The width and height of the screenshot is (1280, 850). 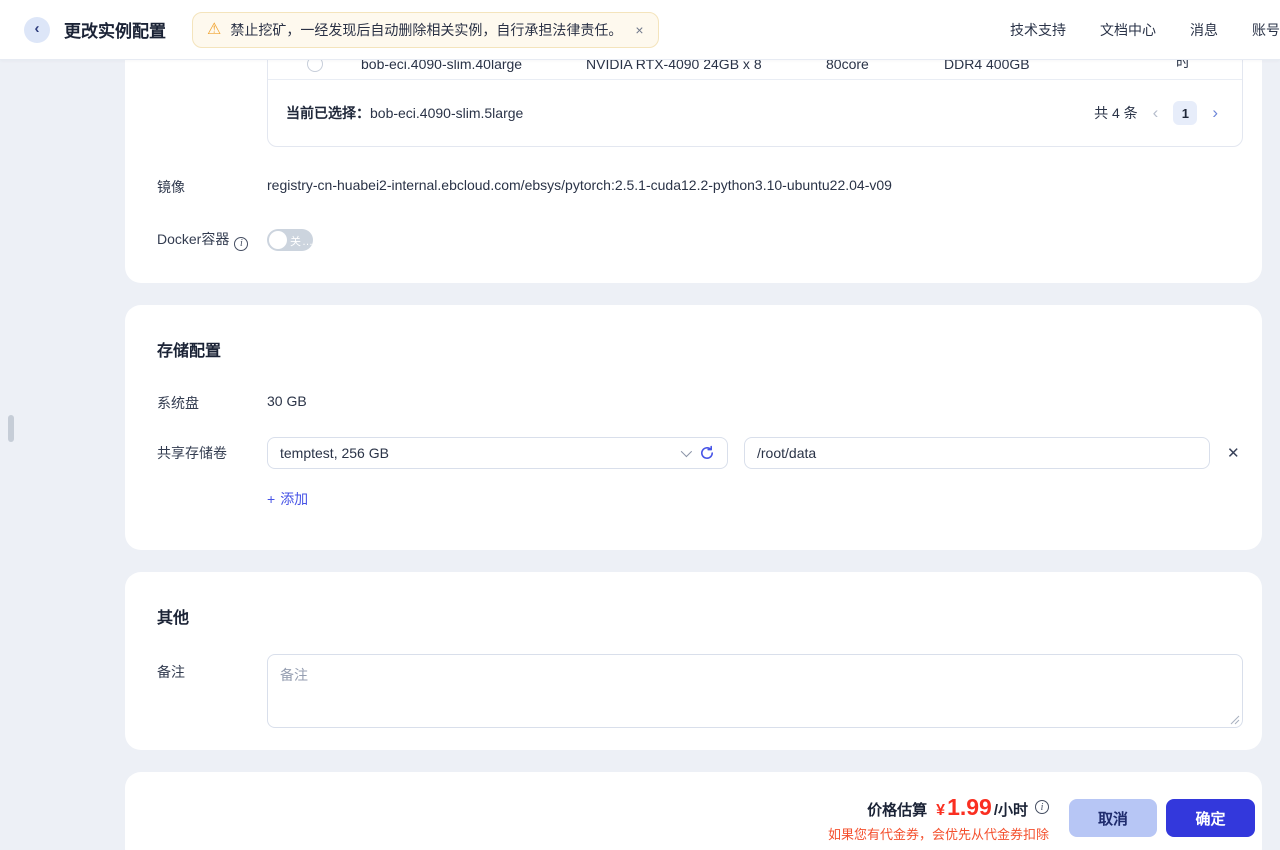 I want to click on top-nav: 技术支持 文档中心 消息 账号余, so click(x=1145, y=30).